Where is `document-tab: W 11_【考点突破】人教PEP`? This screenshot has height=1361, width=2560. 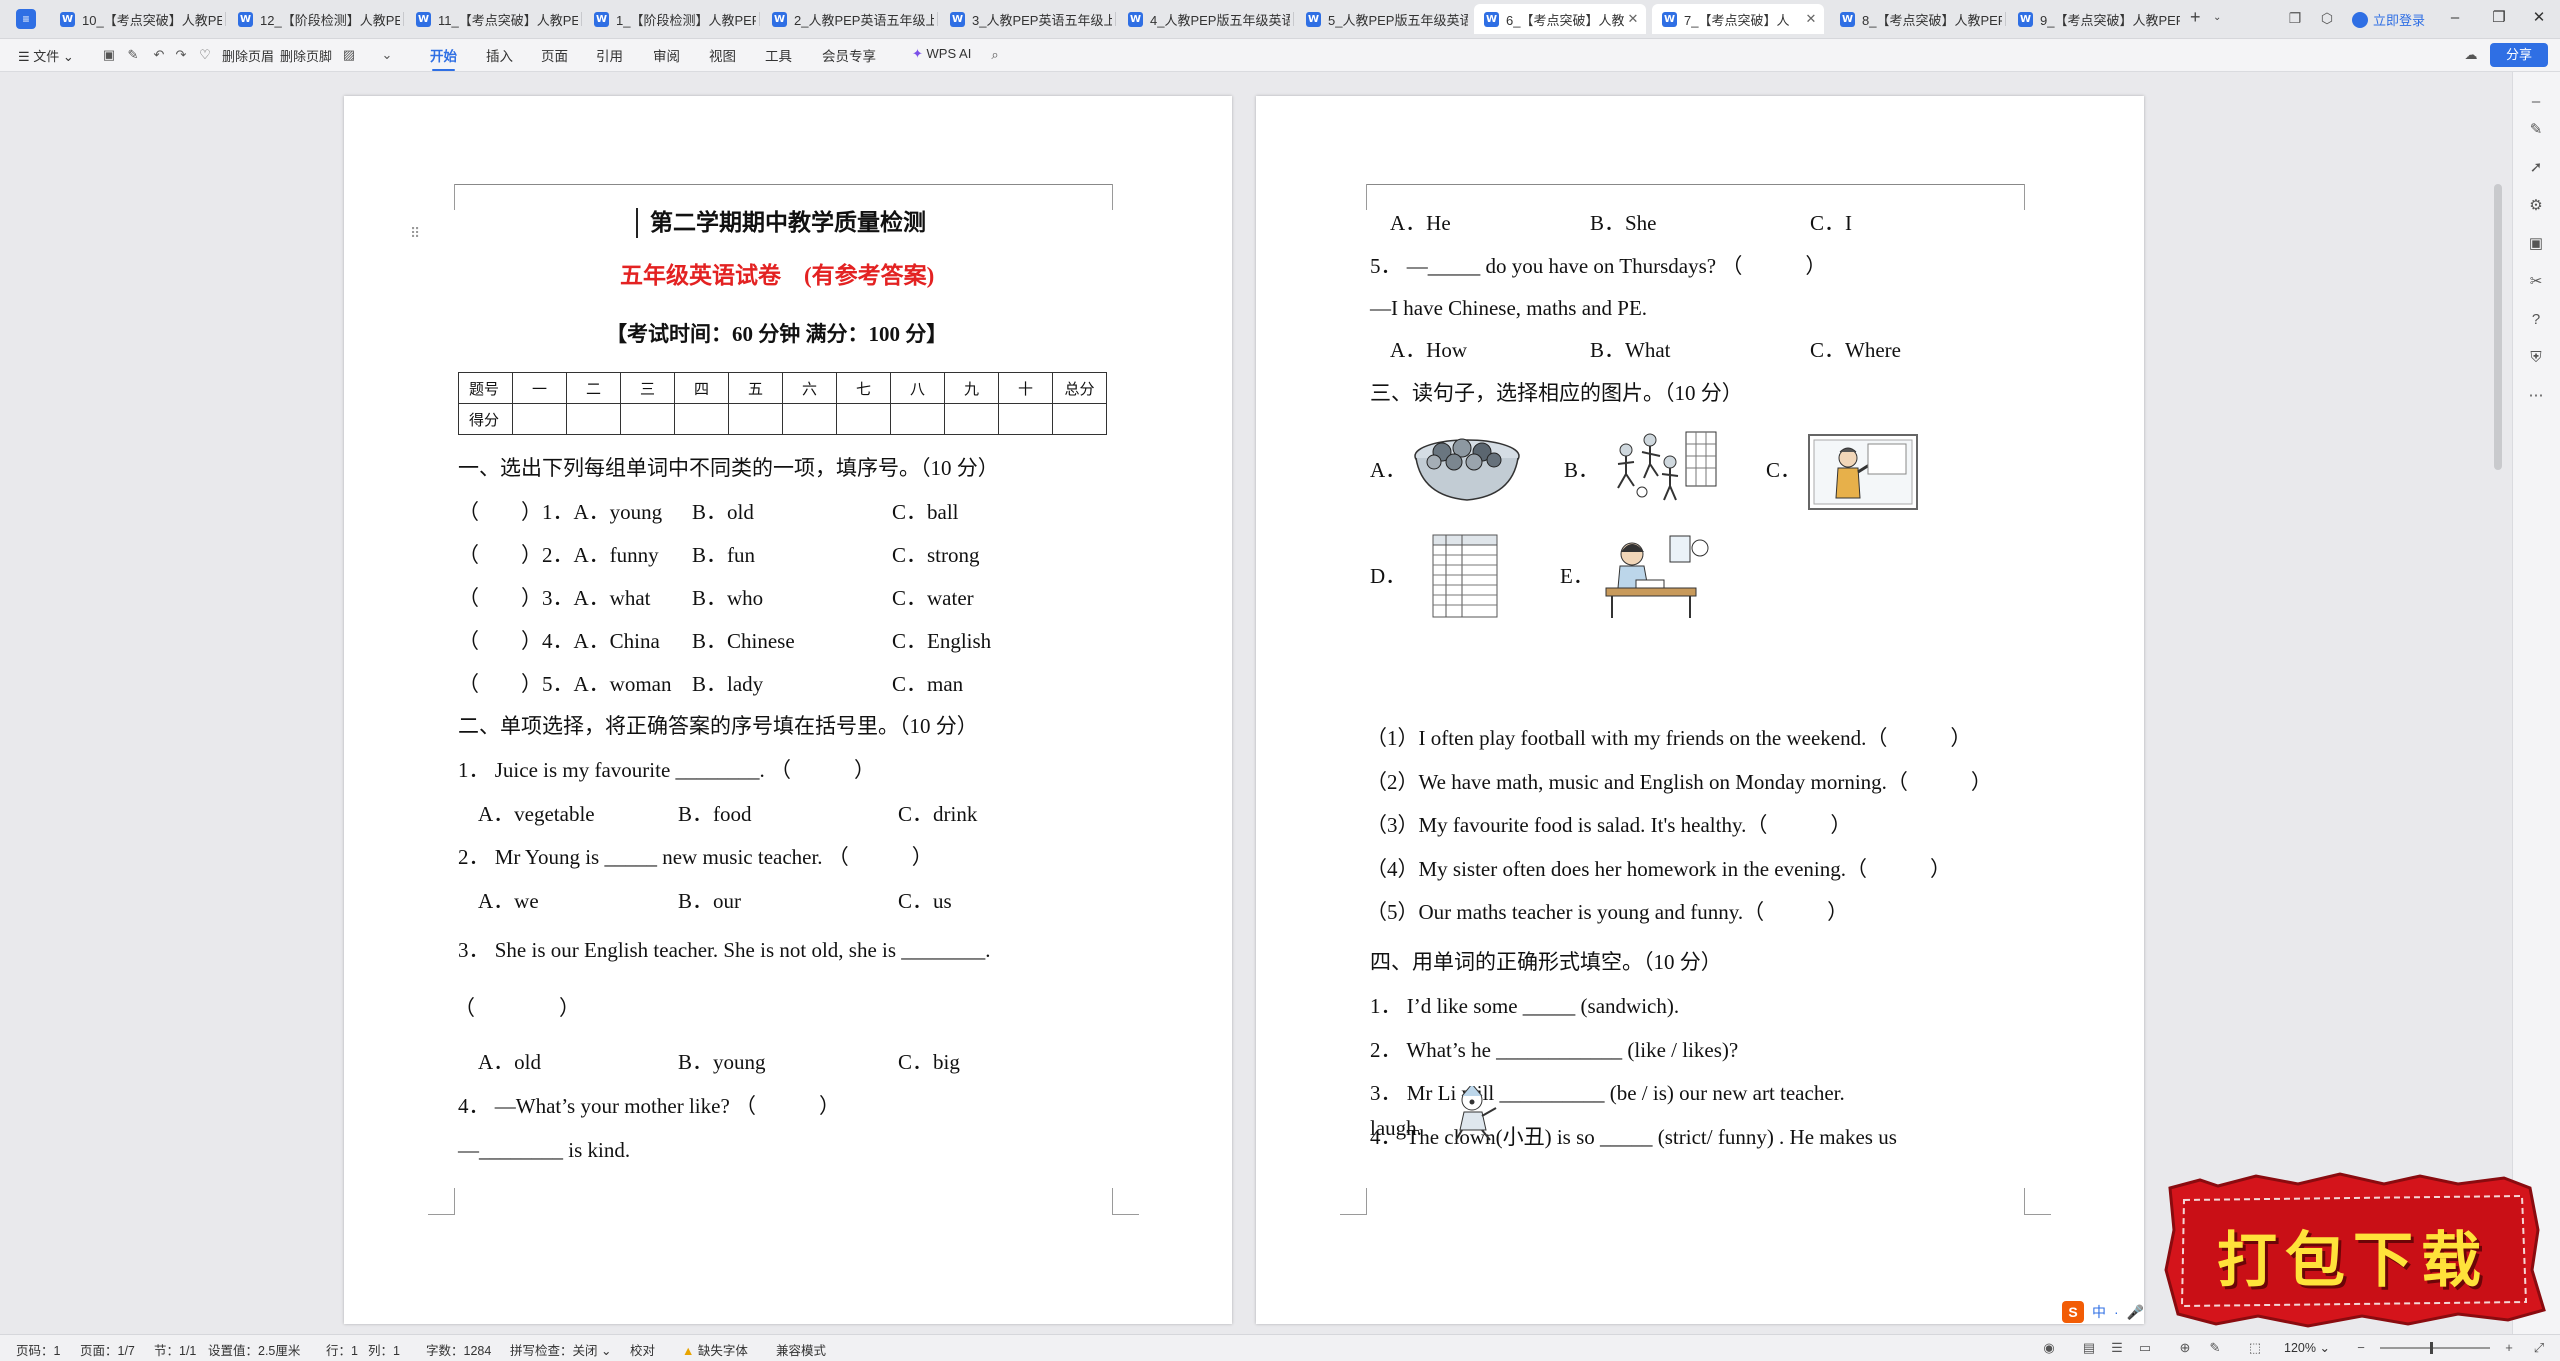 document-tab: W 11_【考点突破】人教PEP is located at coordinates (492, 19).